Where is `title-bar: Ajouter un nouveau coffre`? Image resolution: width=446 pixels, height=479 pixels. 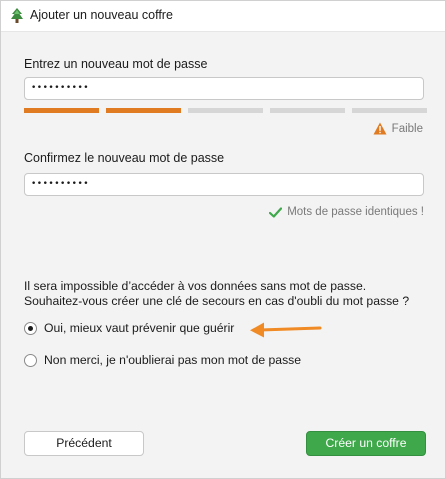 title-bar: Ajouter un nouveau coffre is located at coordinates (223, 16).